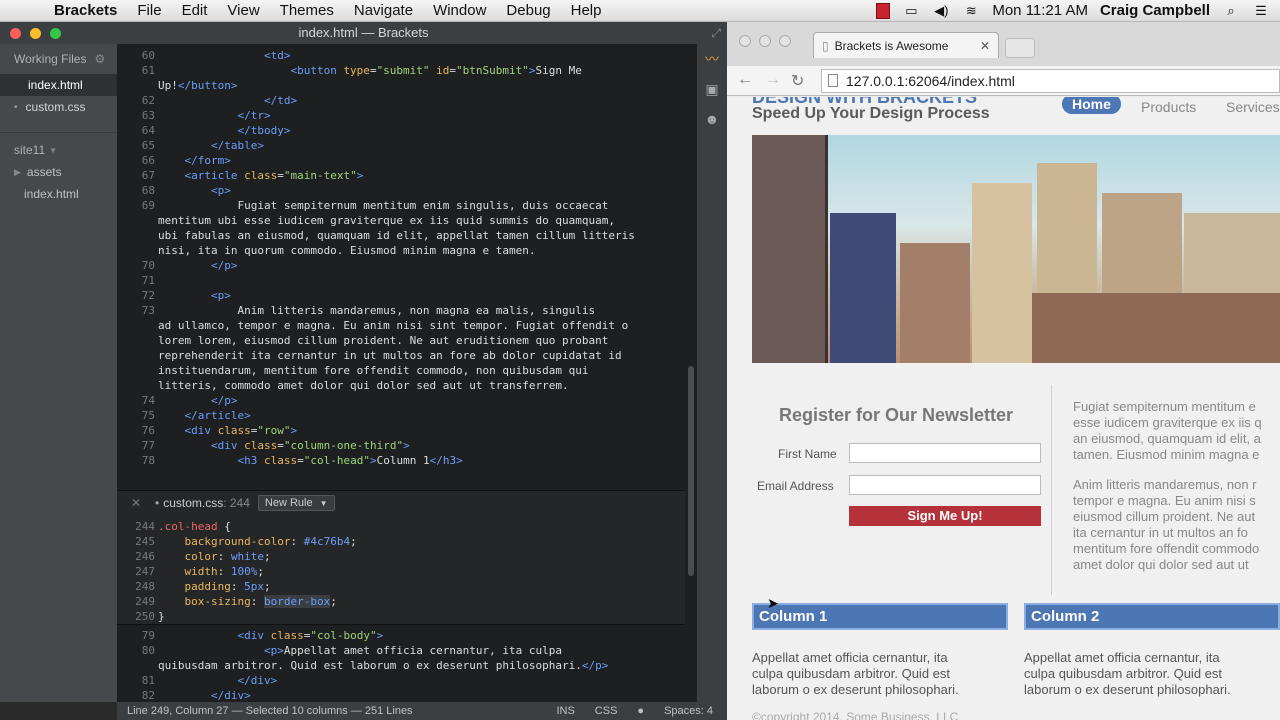  I want to click on code-text: width: 100%;, so click(211, 571).